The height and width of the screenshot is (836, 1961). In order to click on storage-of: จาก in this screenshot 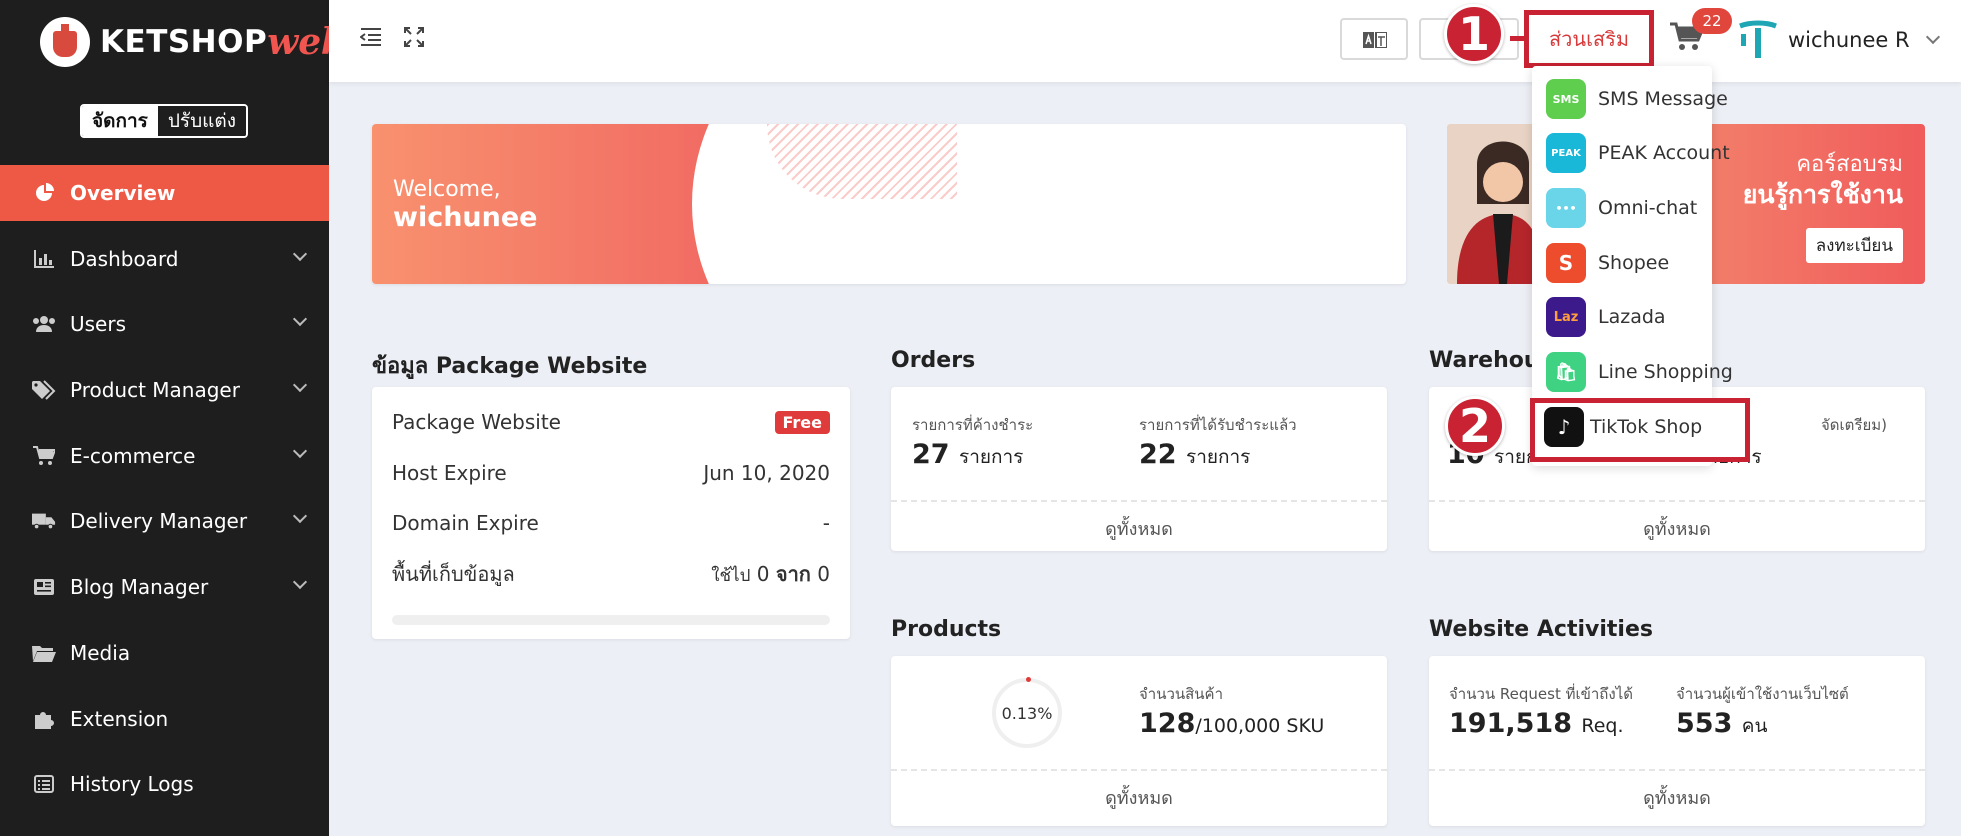, I will do `click(793, 574)`.